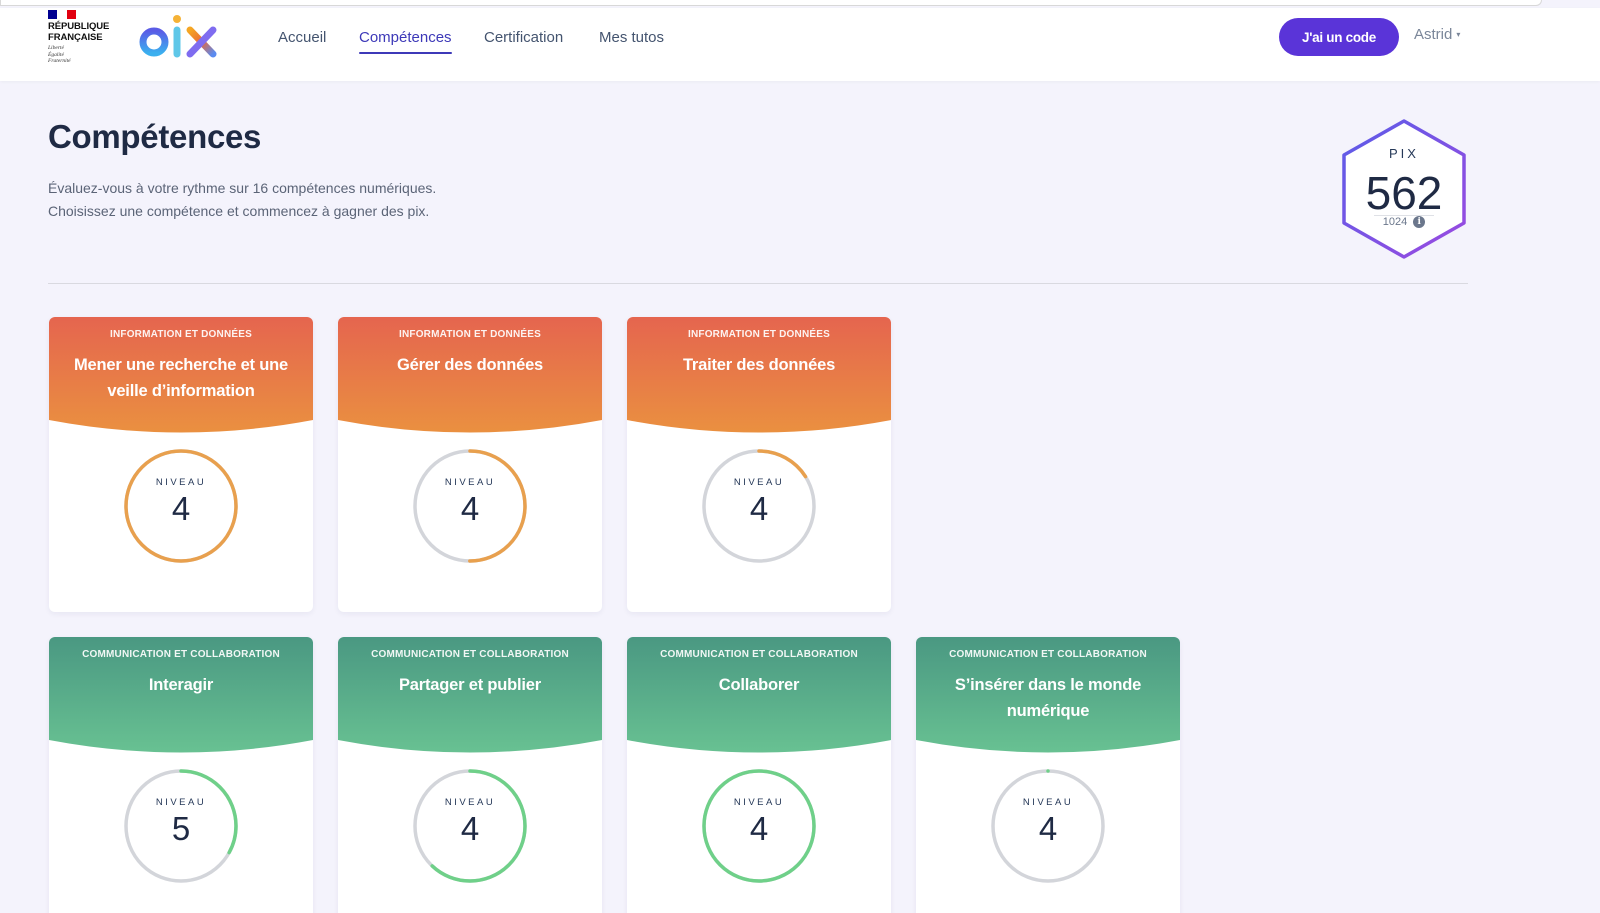  I want to click on nav-certification: Certification, so click(523, 38).